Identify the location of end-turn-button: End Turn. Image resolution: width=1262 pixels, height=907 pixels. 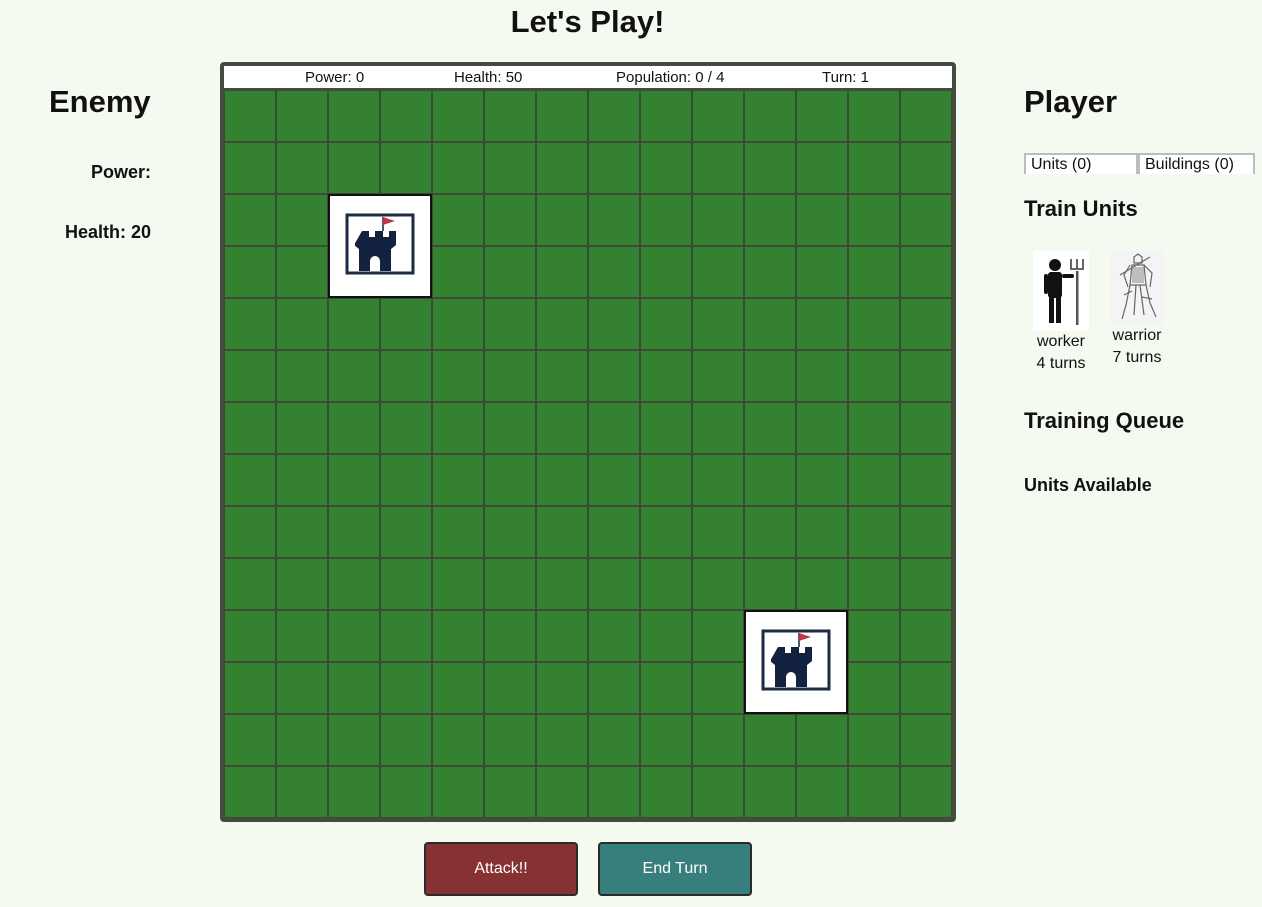
(675, 869).